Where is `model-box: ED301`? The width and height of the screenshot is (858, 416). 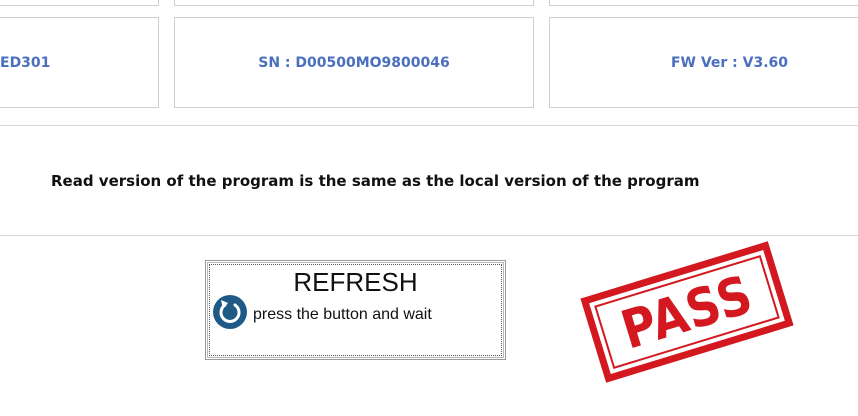 model-box: ED301 is located at coordinates (79, 62).